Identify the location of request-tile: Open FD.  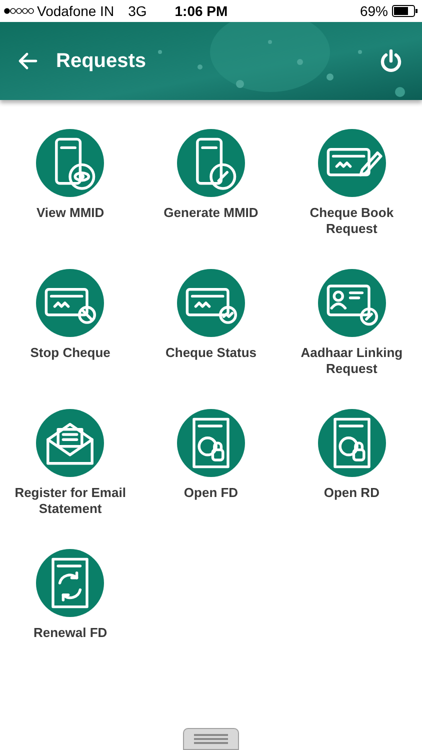
(211, 467).